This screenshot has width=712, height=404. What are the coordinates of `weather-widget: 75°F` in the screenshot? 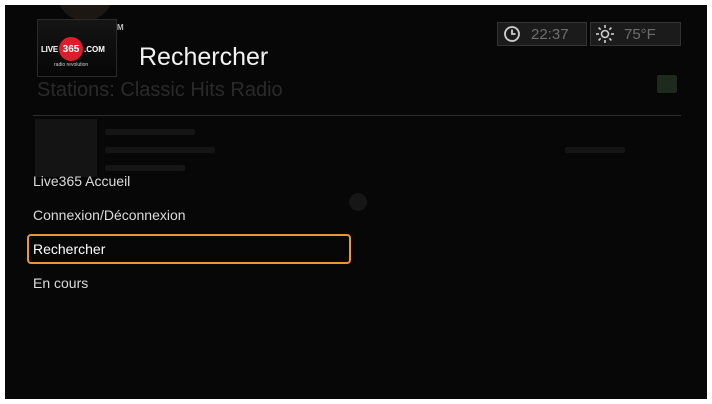 It's located at (635, 34).